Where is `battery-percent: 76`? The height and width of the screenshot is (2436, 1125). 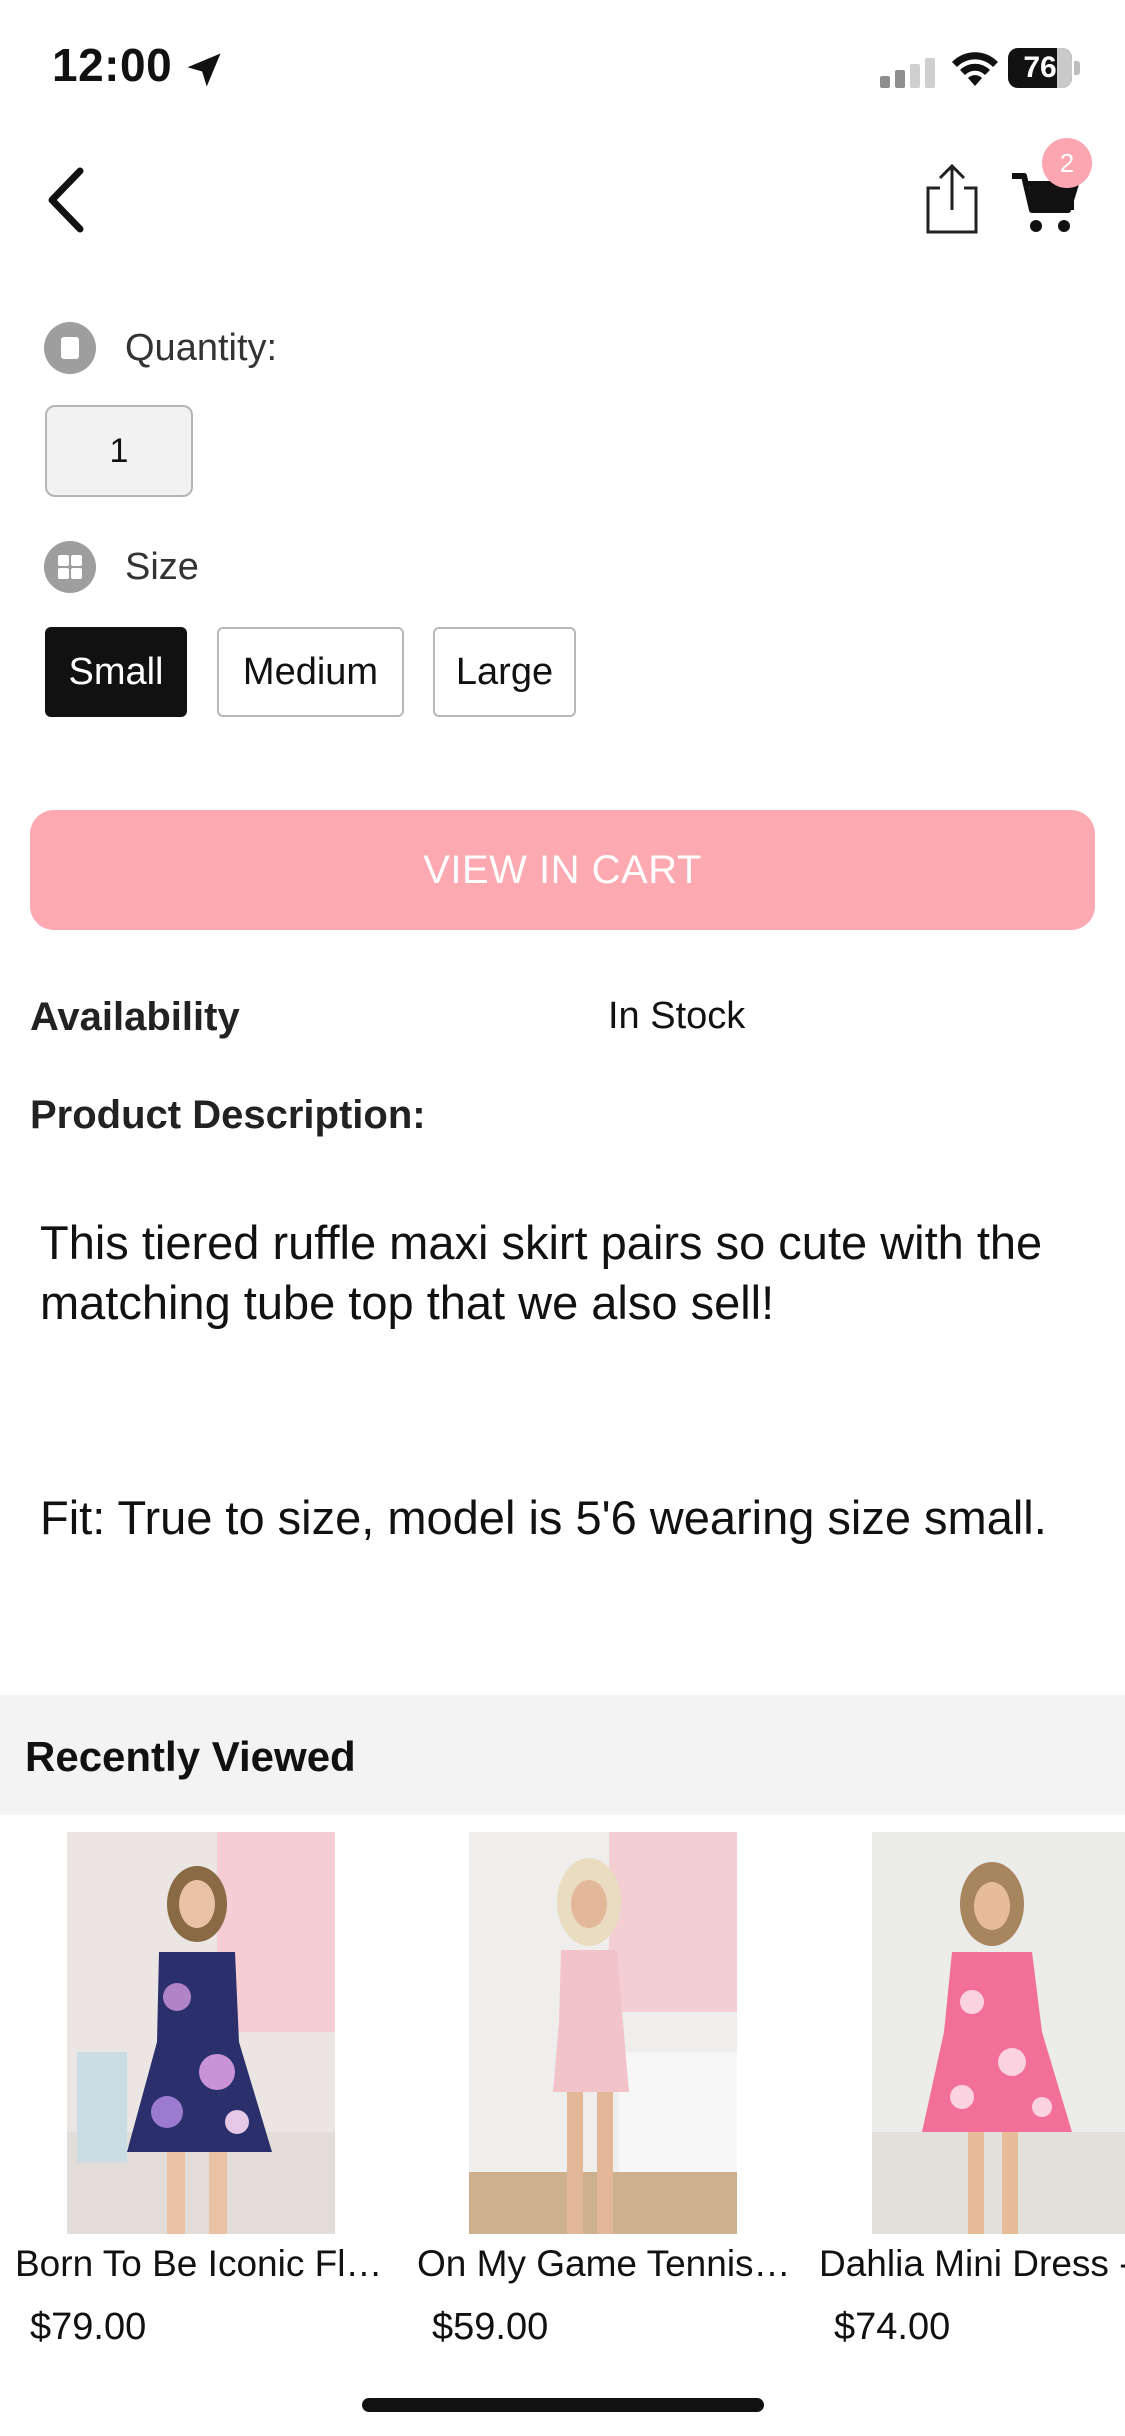
battery-percent: 76 is located at coordinates (1040, 67).